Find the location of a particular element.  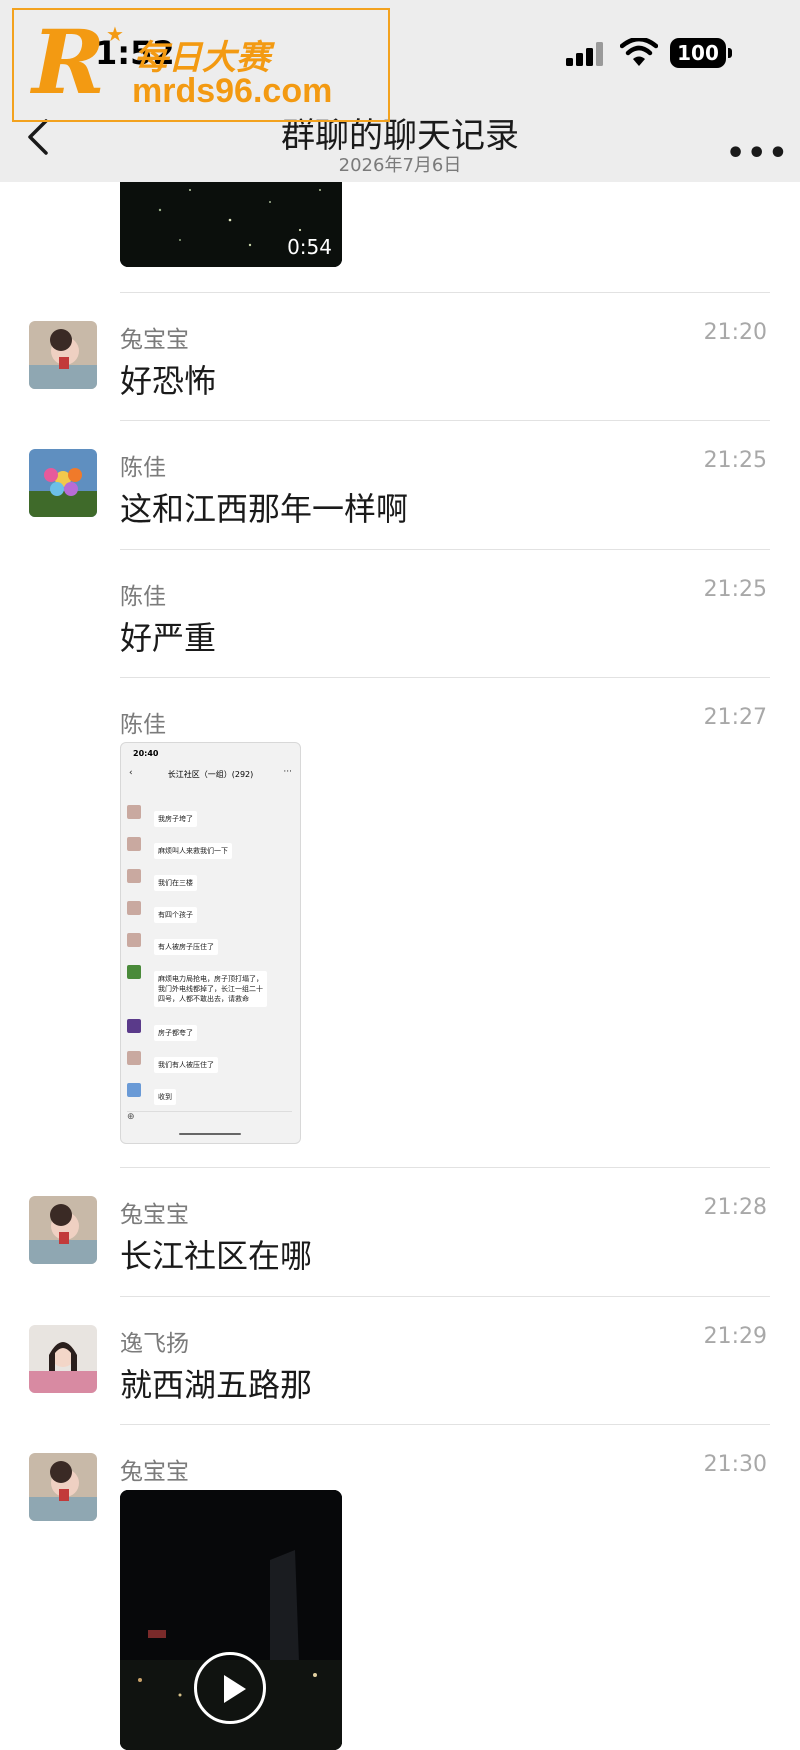

screenshot-title: 长江社区（一组）(292) is located at coordinates (210, 774).